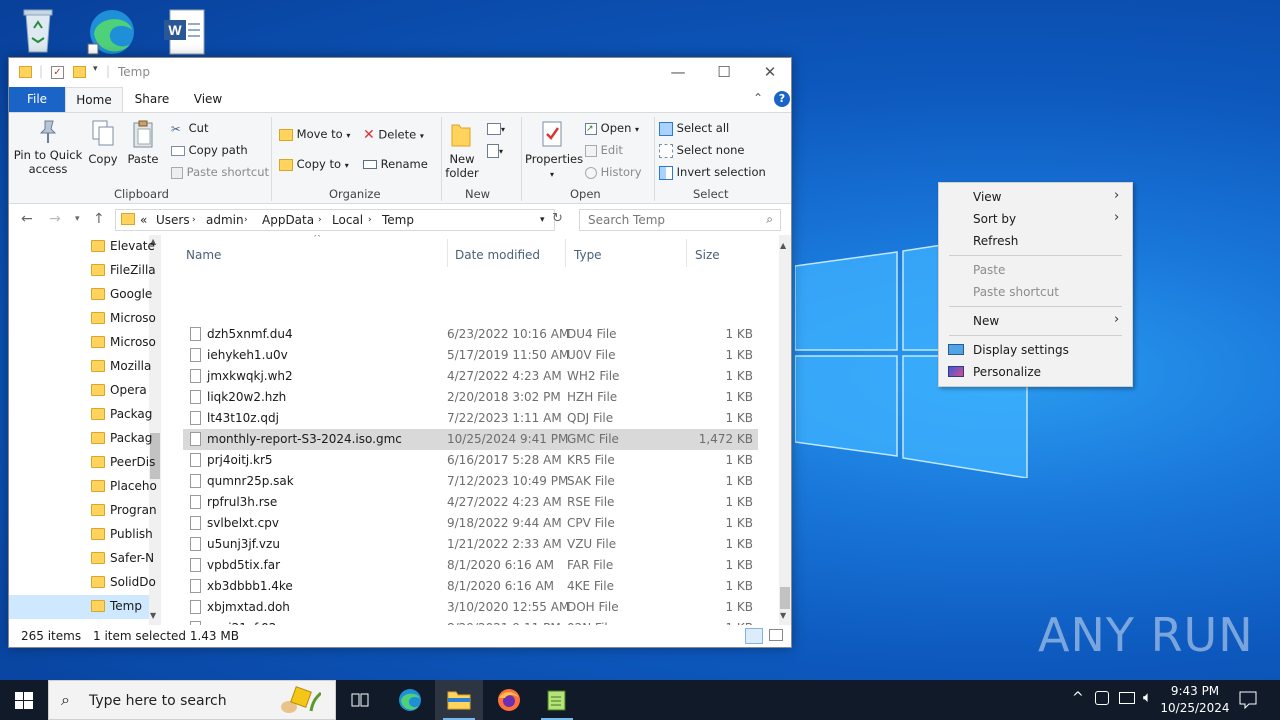 This screenshot has width=1280, height=720. I want to click on windows-start-icon, so click(24, 700).